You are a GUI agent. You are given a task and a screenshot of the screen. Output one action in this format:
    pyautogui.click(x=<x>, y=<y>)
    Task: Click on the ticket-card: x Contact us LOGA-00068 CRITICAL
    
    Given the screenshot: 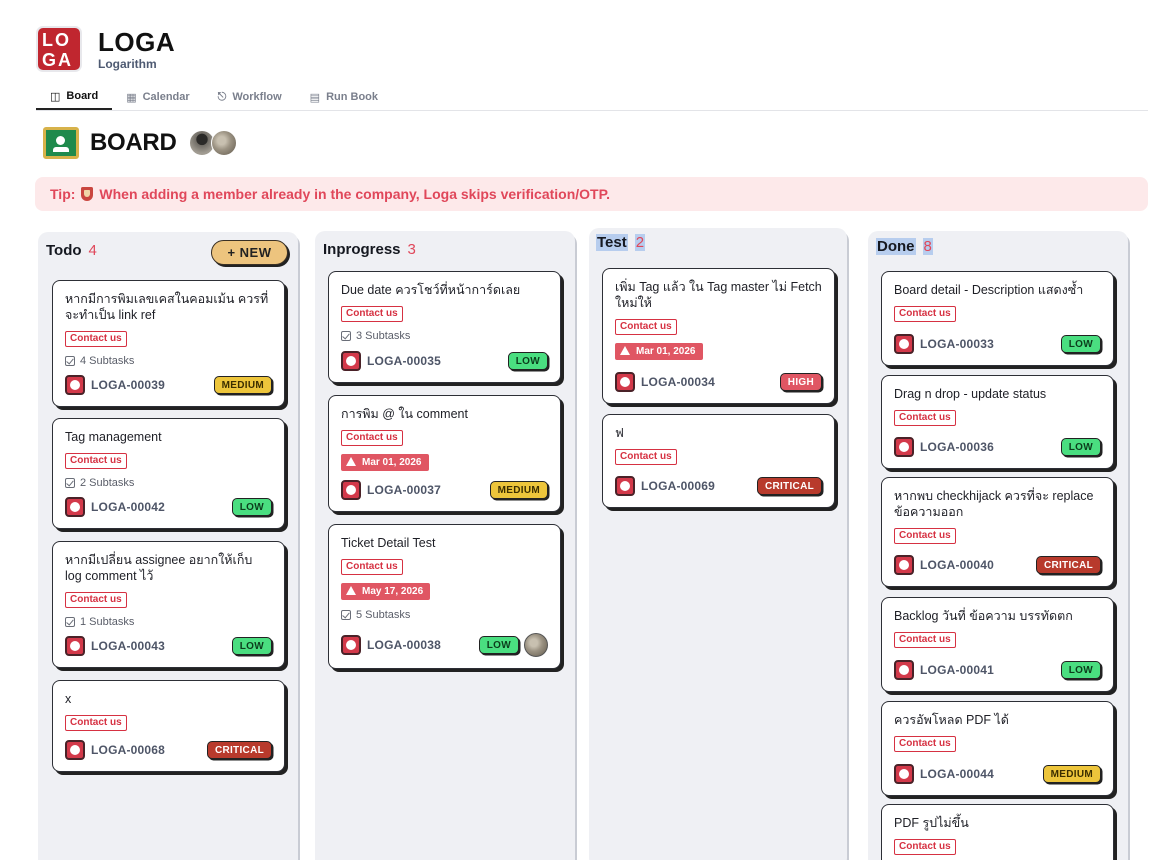 What is the action you would take?
    pyautogui.click(x=168, y=726)
    